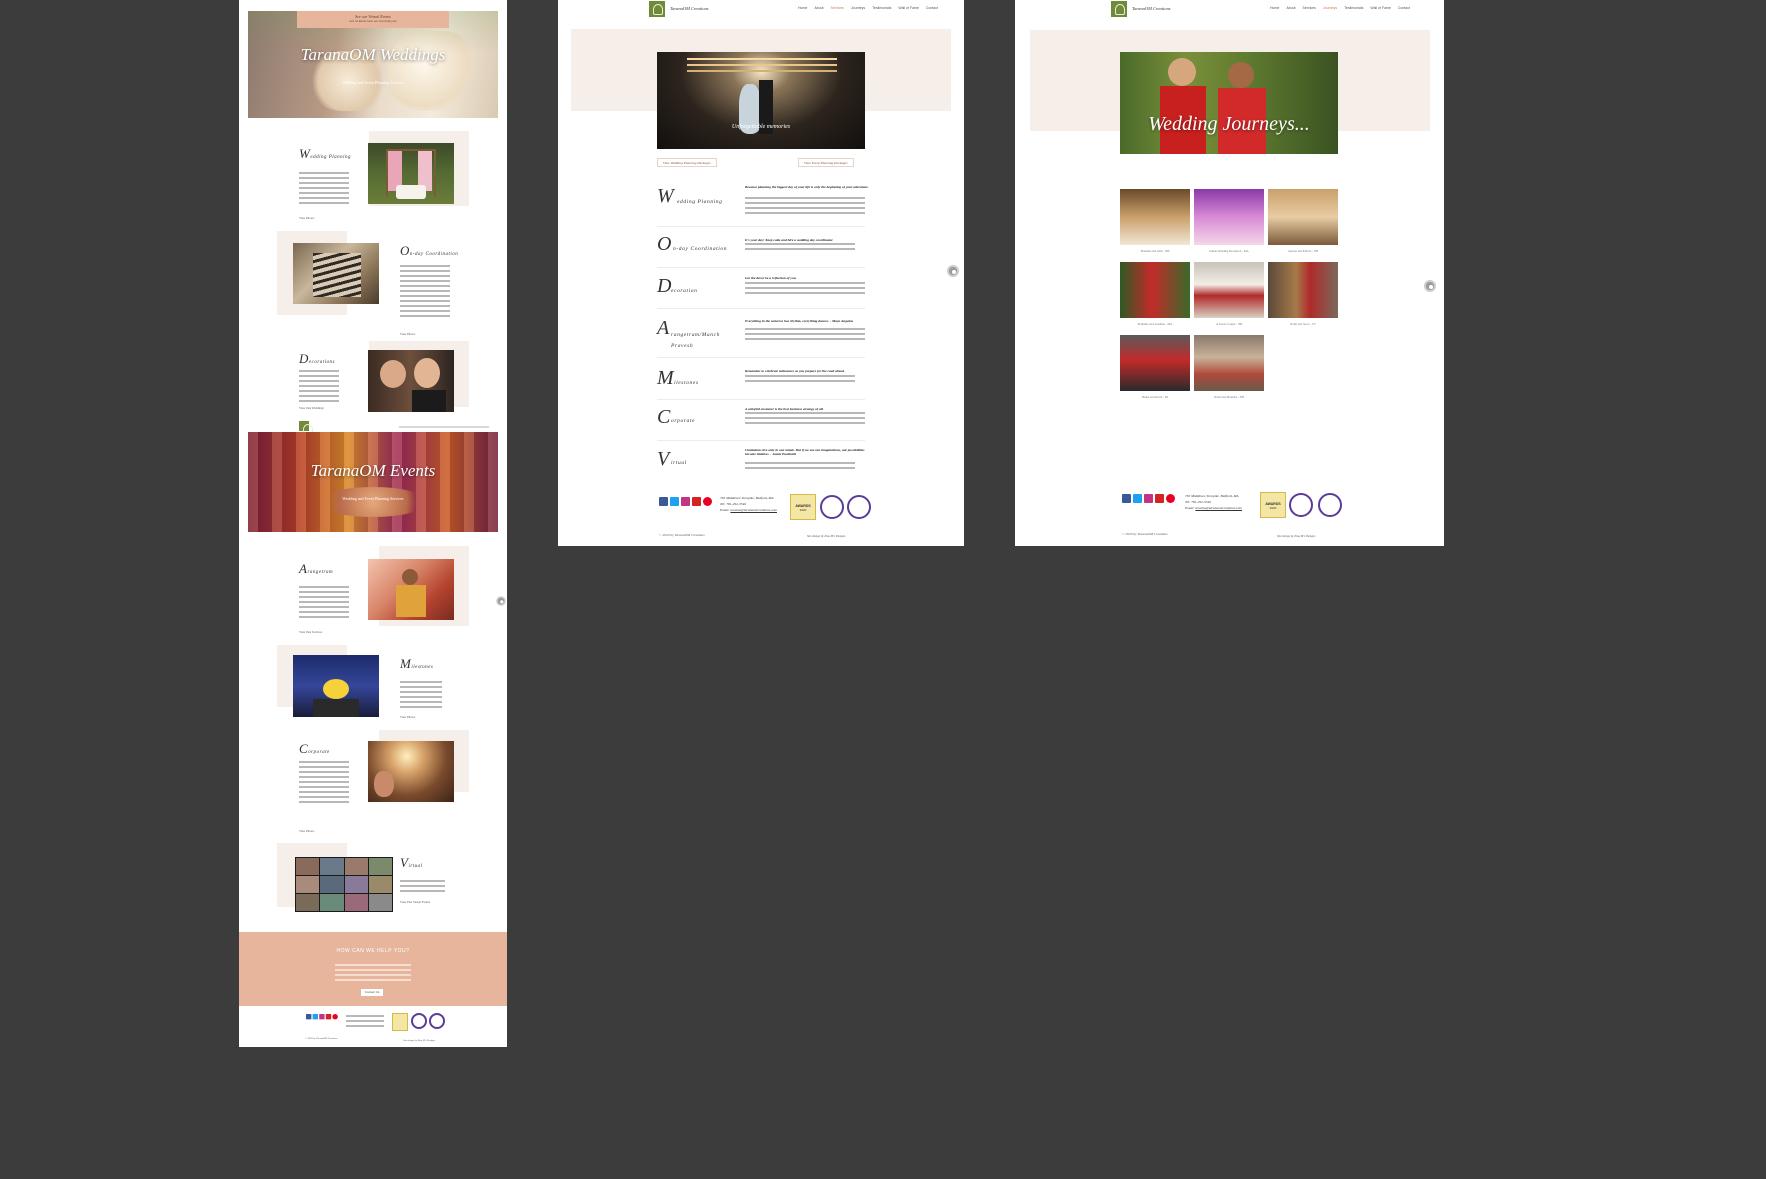 The height and width of the screenshot is (1179, 1766). I want to click on award-badge: AWARDS 2020, so click(803, 507).